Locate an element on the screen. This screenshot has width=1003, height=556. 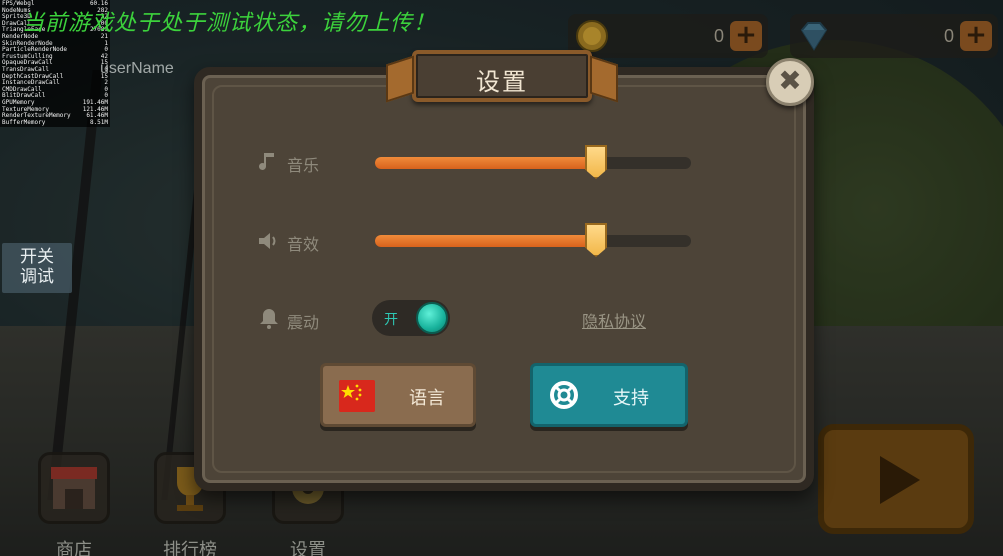
coin-counter: 0 + is located at coordinates (668, 36).